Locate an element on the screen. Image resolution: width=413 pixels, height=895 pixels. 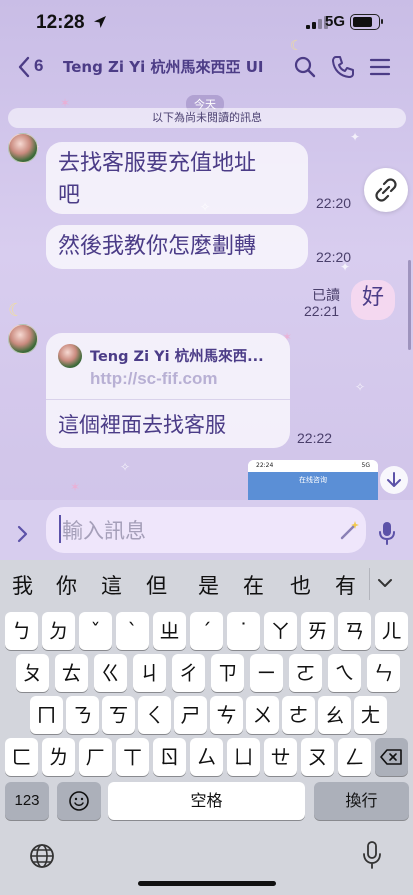
numbers-key: 123 is located at coordinates (27, 801).